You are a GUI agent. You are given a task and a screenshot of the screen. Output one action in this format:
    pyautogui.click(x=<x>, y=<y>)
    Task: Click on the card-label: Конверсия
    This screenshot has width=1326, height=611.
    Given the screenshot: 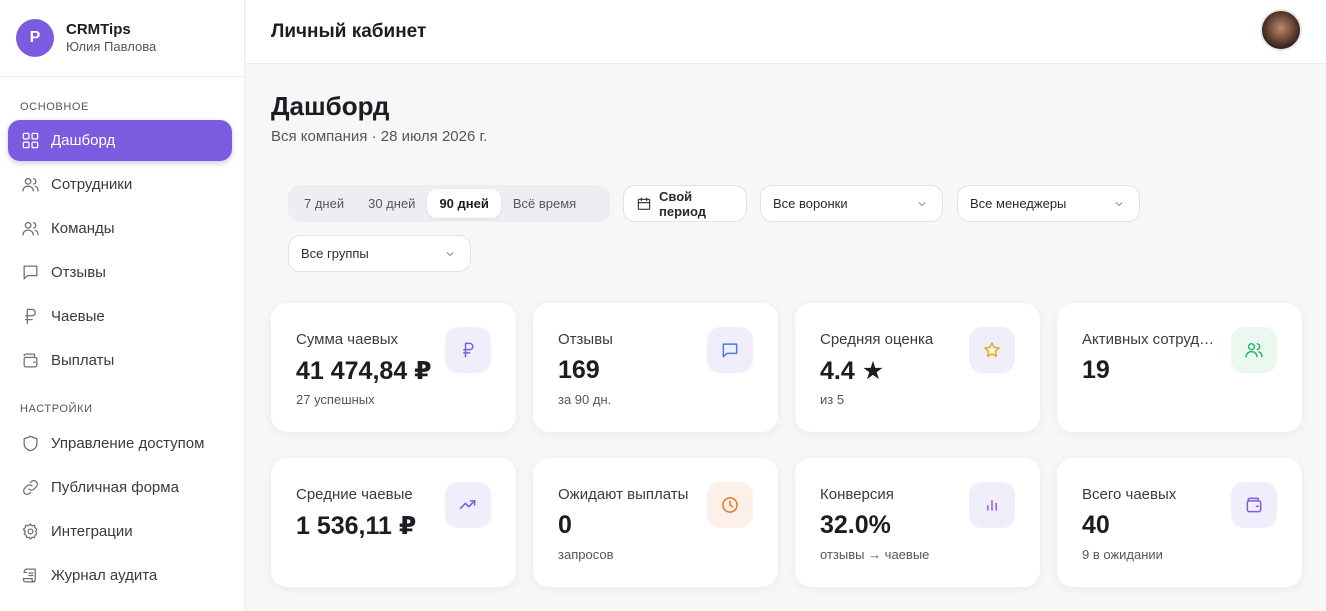 What is the action you would take?
    pyautogui.click(x=857, y=494)
    